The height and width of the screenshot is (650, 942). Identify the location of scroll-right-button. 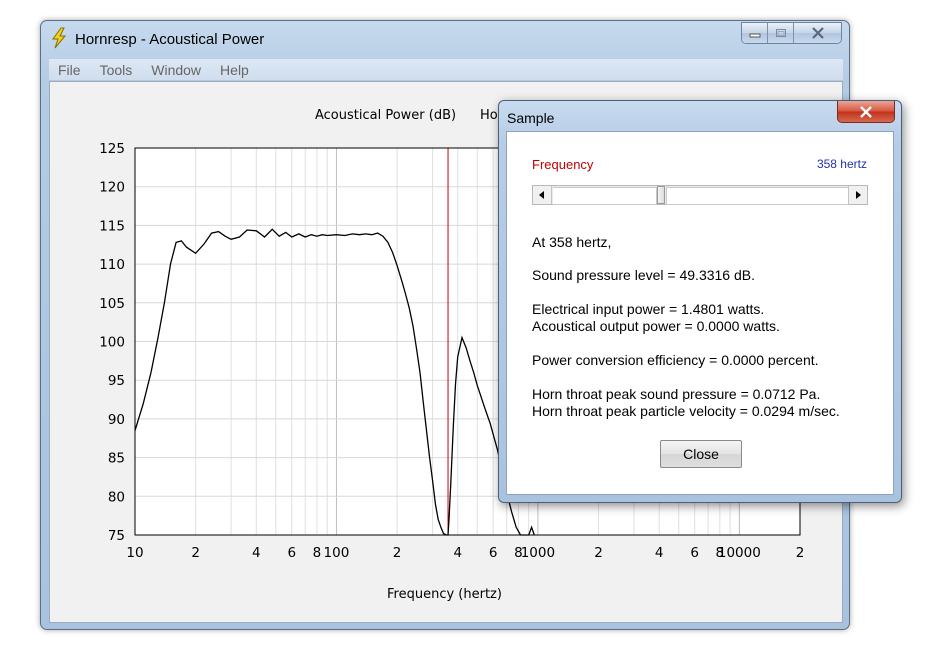
(857, 195).